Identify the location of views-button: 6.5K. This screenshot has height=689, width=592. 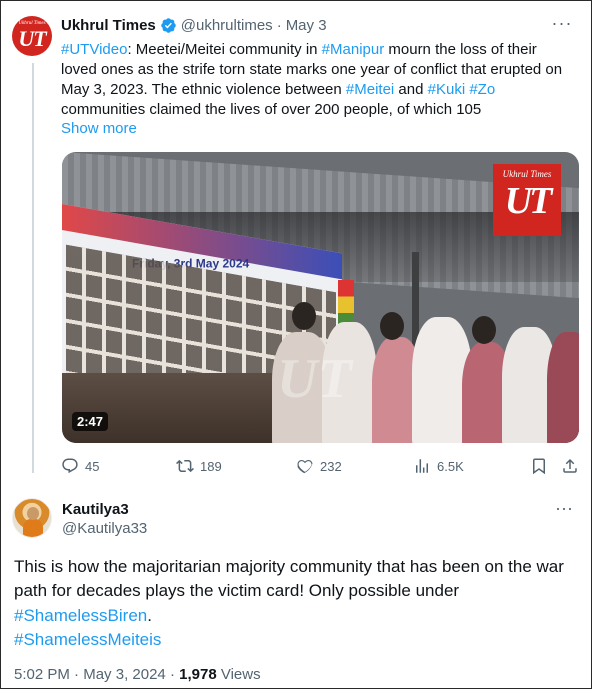
(438, 466).